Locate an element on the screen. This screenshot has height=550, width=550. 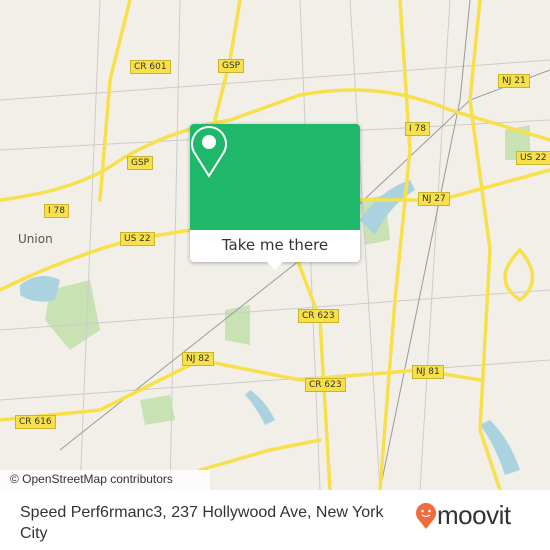
popup-tail is located at coordinates (275, 266).